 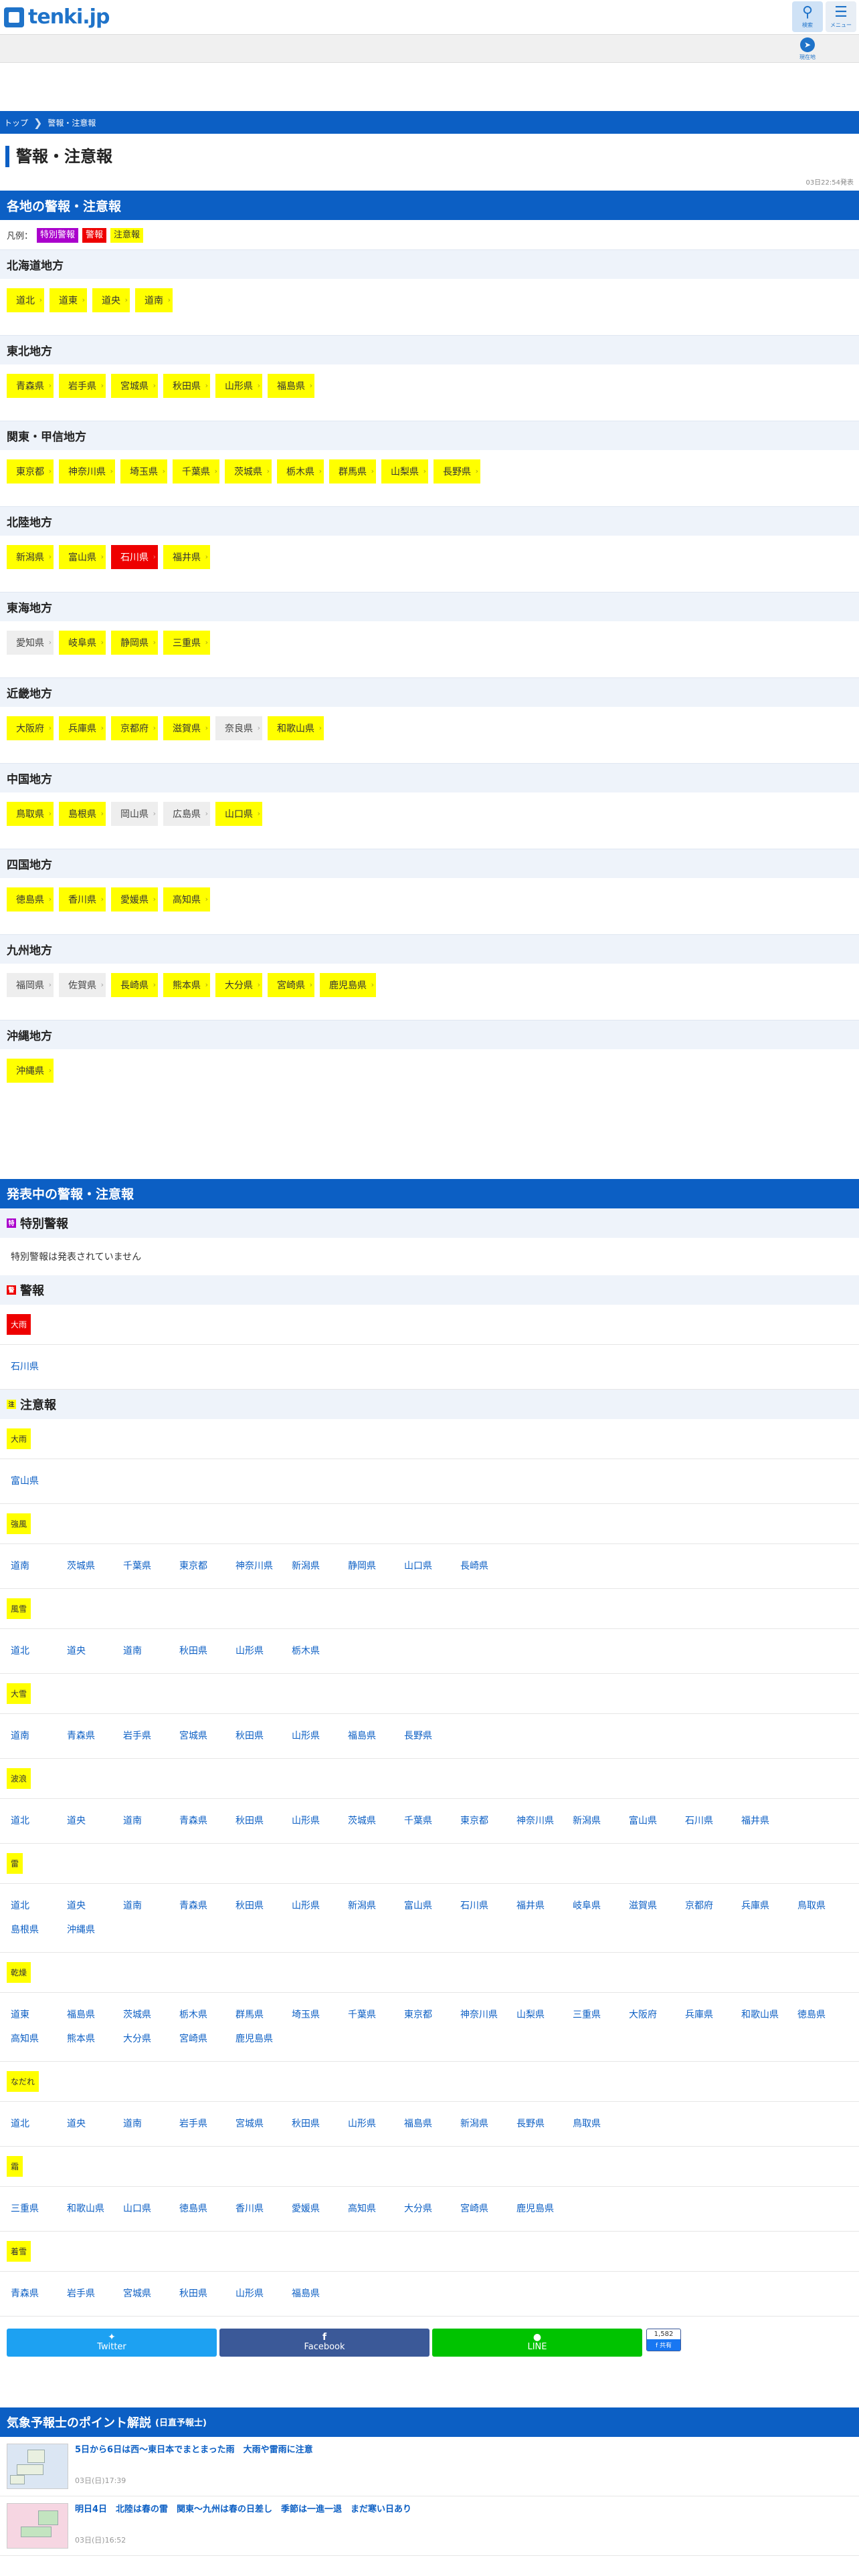 What do you see at coordinates (291, 385) in the screenshot?
I see `prefecture-button: 福島県` at bounding box center [291, 385].